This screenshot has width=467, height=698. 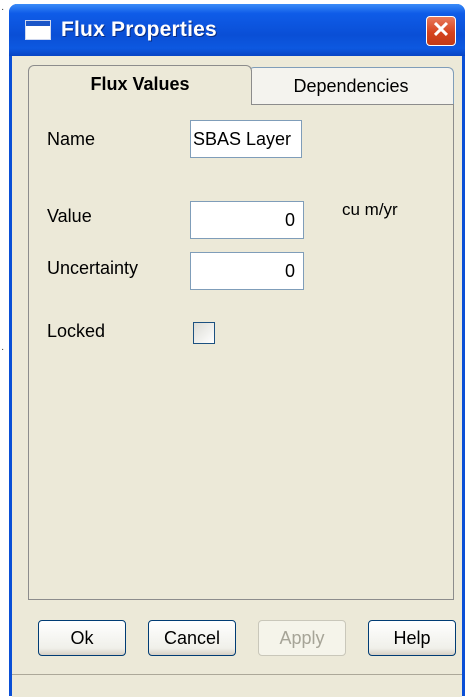 I want to click on tab-flux-values: Flux Values, so click(x=140, y=85).